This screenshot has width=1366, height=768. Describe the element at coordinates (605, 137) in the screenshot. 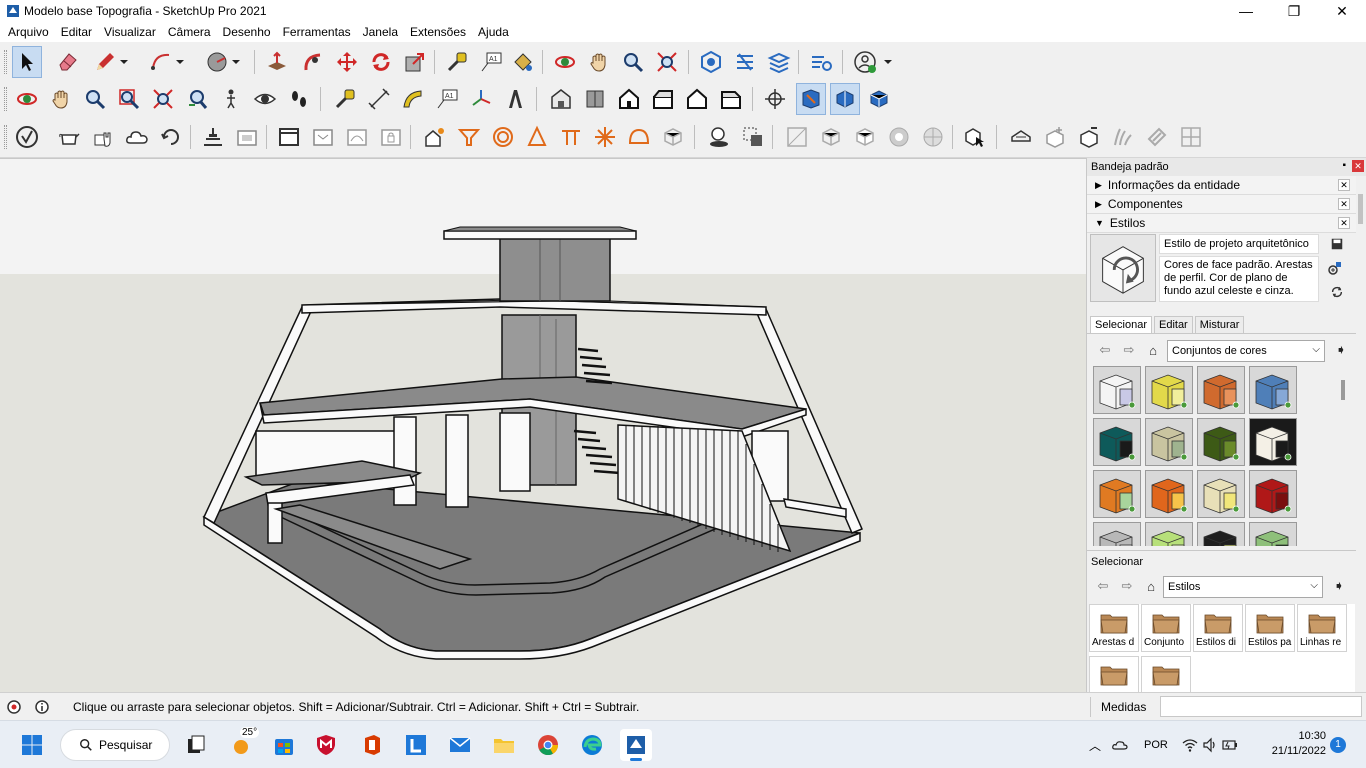

I see `light-button` at that location.